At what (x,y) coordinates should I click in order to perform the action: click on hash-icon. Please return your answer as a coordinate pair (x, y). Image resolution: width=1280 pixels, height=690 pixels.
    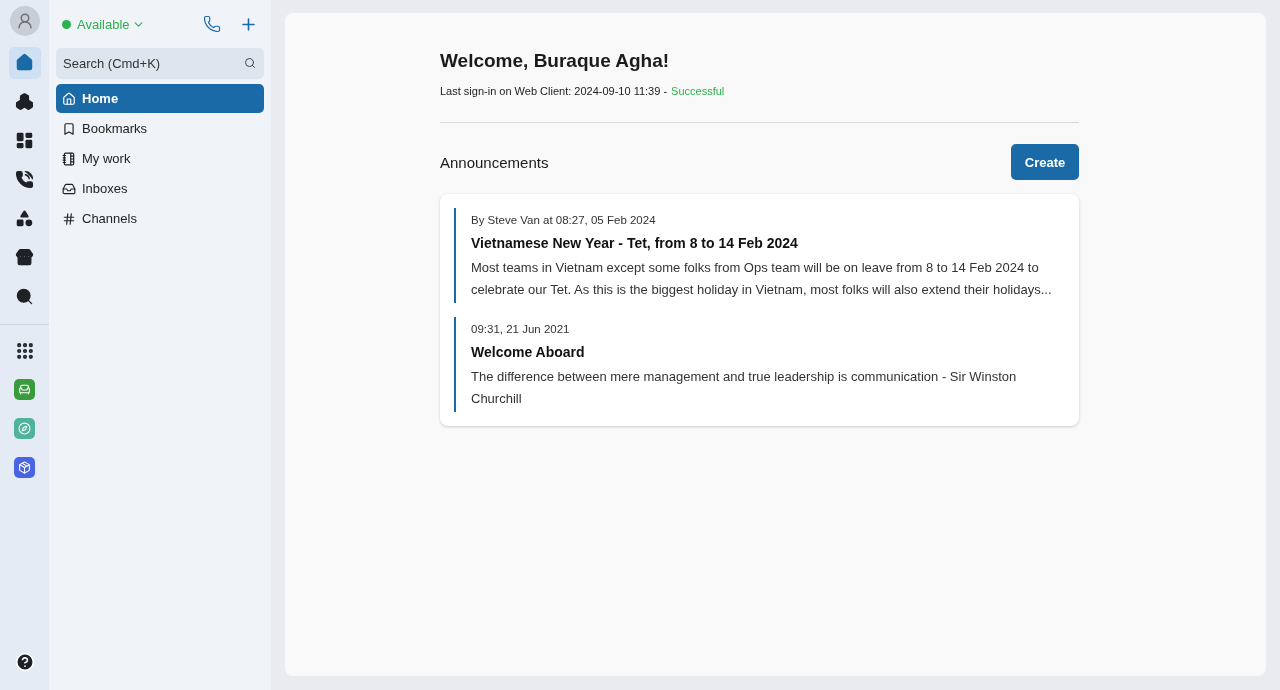
    Looking at the image, I should click on (69, 218).